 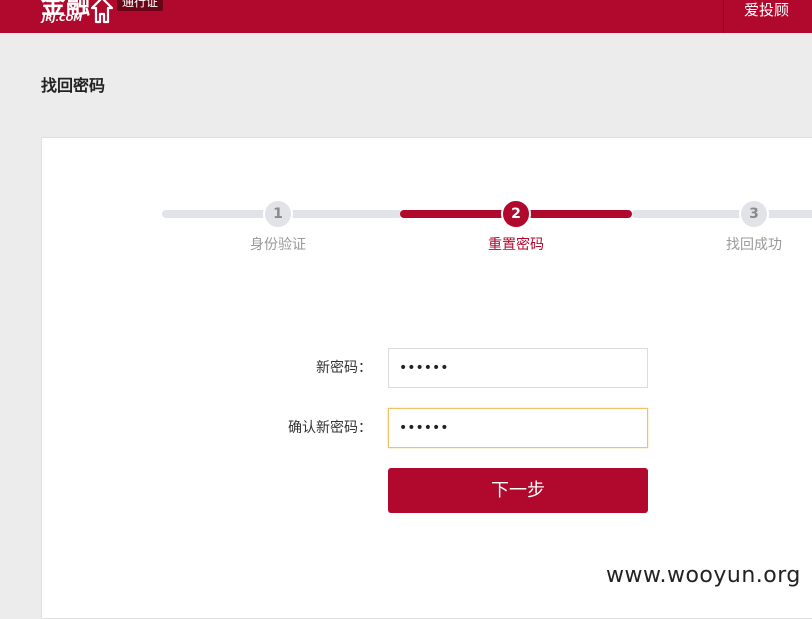 What do you see at coordinates (62, 19) in the screenshot?
I see `logo-subtext: JRJ.COM` at bounding box center [62, 19].